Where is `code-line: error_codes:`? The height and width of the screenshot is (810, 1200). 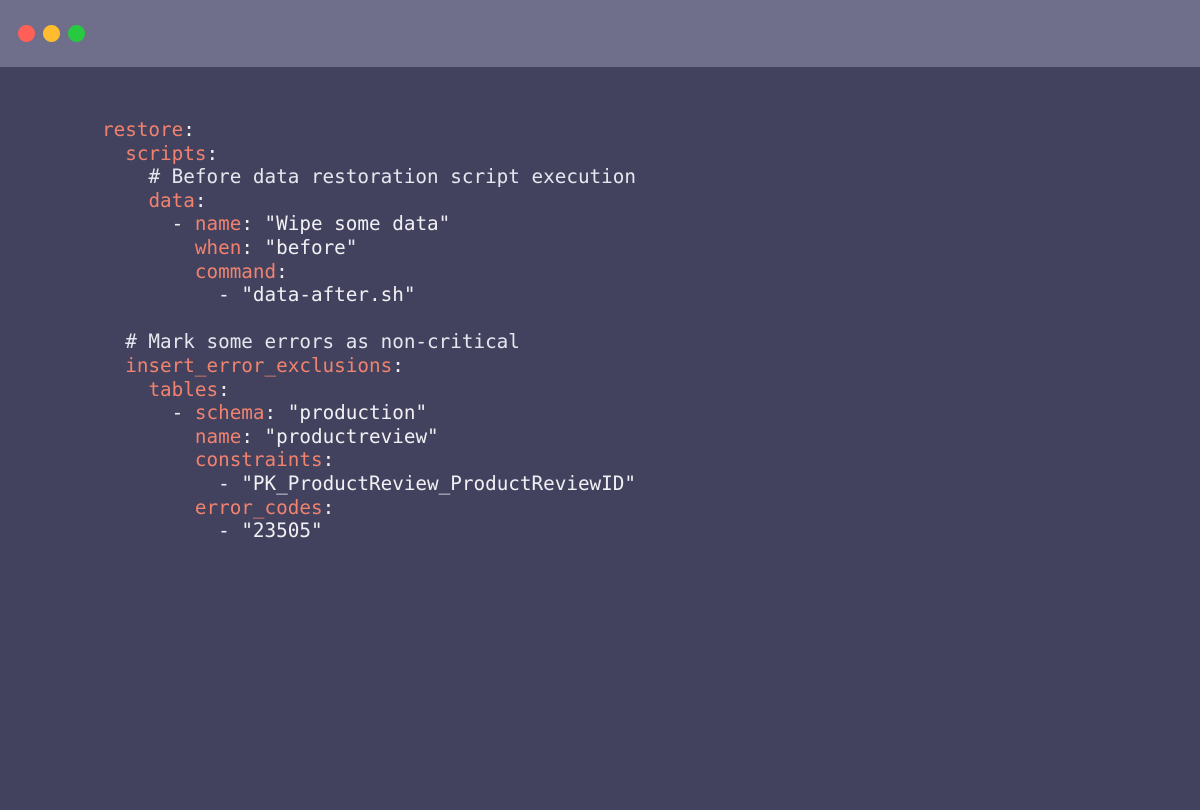 code-line: error_codes: is located at coordinates (369, 508).